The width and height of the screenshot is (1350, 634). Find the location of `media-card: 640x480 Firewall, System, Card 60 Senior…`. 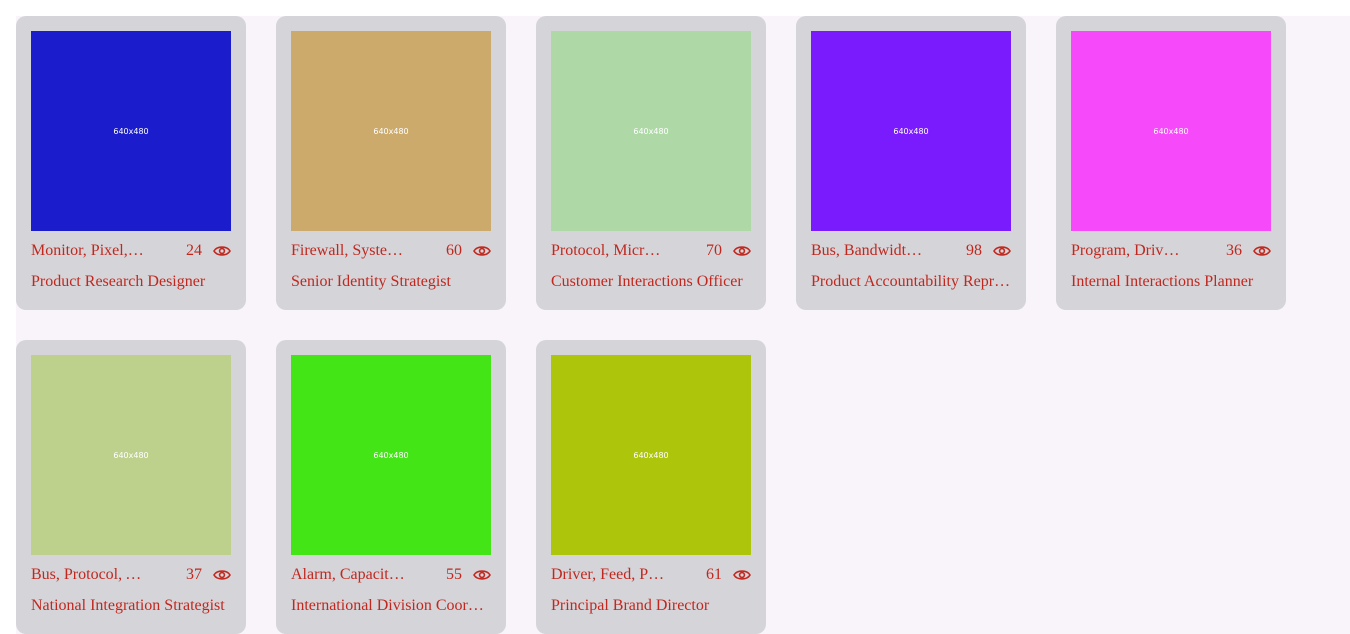

media-card: 640x480 Firewall, System, Card 60 Senior… is located at coordinates (391, 163).